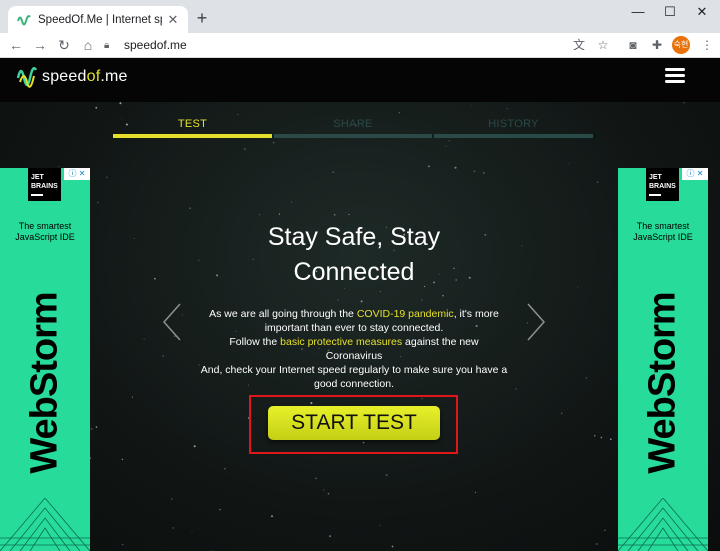 The height and width of the screenshot is (551, 720). What do you see at coordinates (360, 16) in the screenshot?
I see `browser-tab-strip: SpeedOf.Me | Internet speed te ✕ + — ☐ ✕` at bounding box center [360, 16].